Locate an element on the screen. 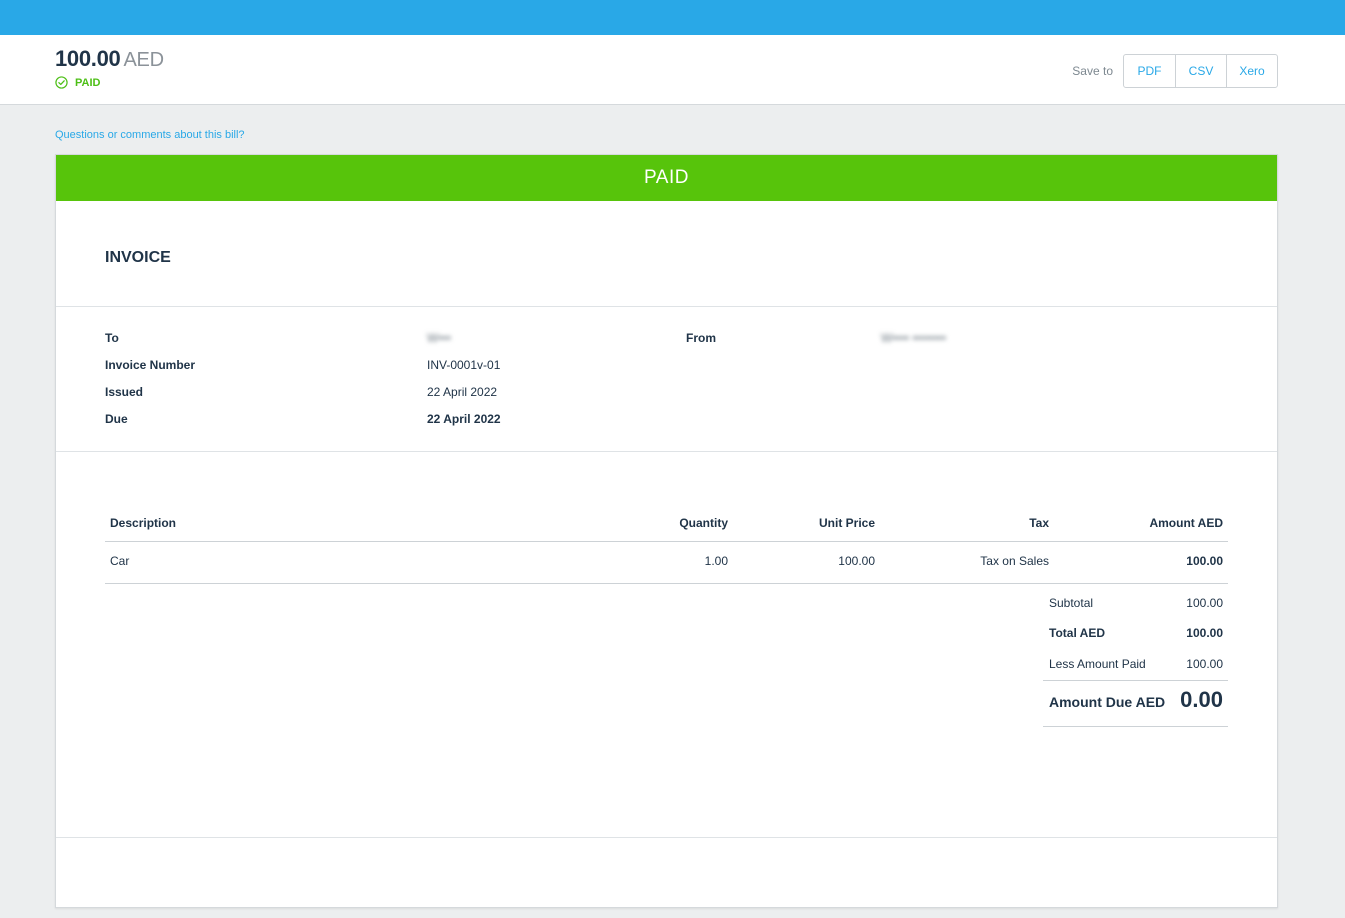 This screenshot has width=1345, height=918. amount-currency: AED is located at coordinates (144, 60).